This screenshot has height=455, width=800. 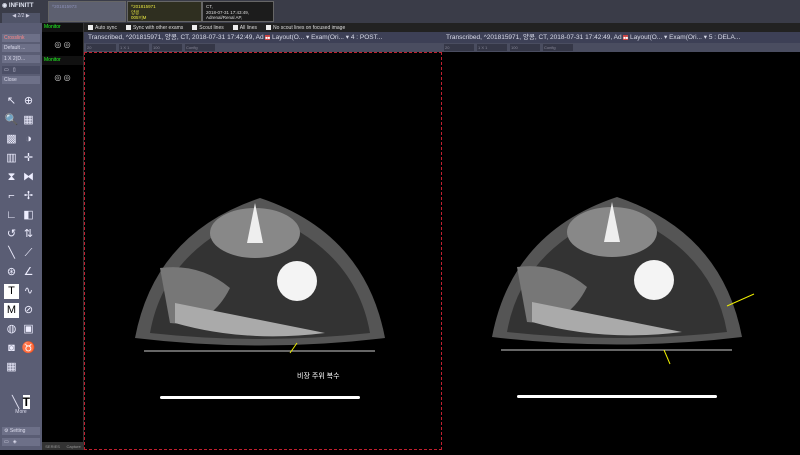 I want to click on scout-lines-checkbox: Scout lines, so click(x=208, y=27).